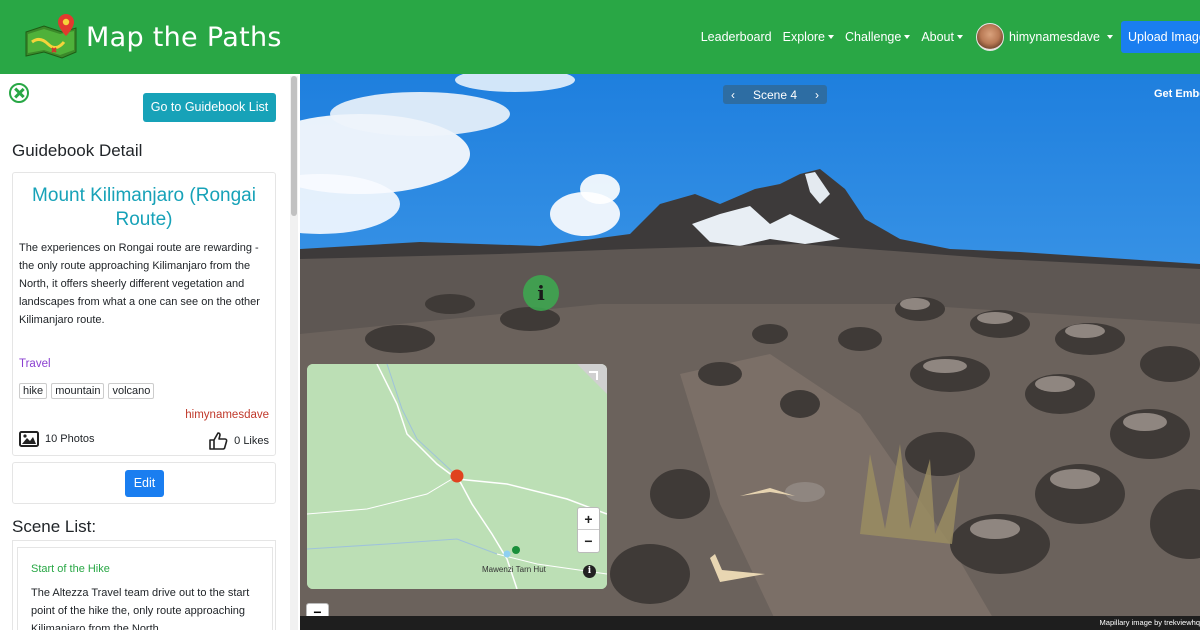 This screenshot has width=1200, height=630. What do you see at coordinates (251, 441) in the screenshot?
I see `like-count-label: 0 Likes` at bounding box center [251, 441].